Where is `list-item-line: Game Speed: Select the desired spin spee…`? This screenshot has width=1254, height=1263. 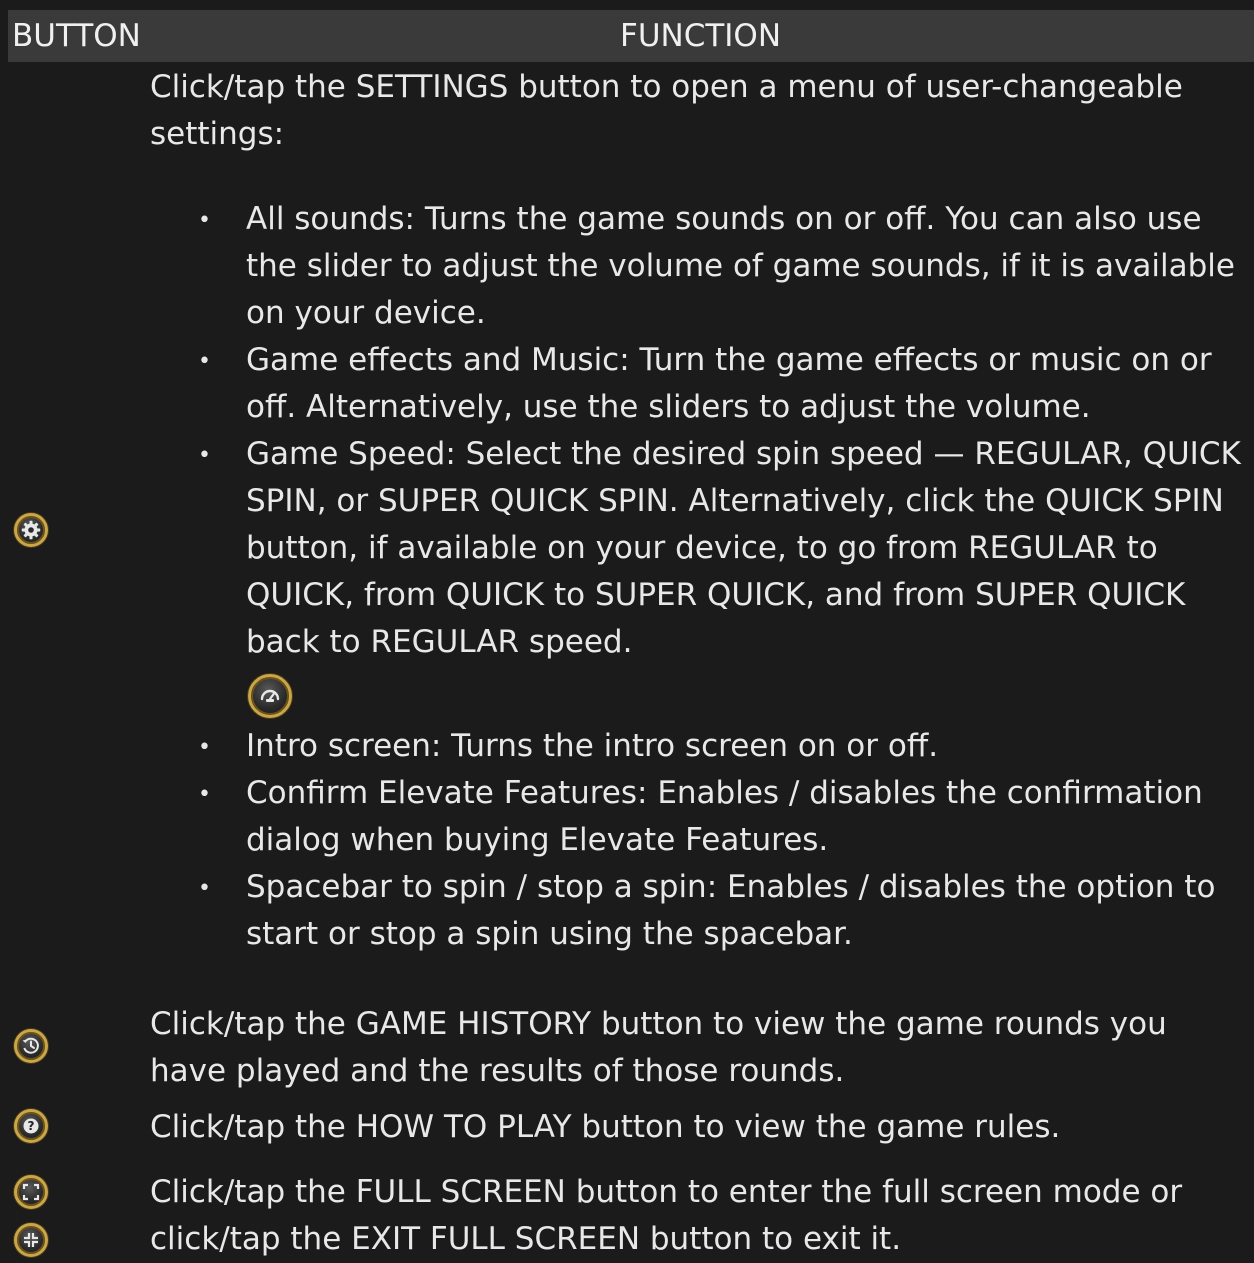 list-item-line: Game Speed: Select the desired spin spee… is located at coordinates (743, 454).